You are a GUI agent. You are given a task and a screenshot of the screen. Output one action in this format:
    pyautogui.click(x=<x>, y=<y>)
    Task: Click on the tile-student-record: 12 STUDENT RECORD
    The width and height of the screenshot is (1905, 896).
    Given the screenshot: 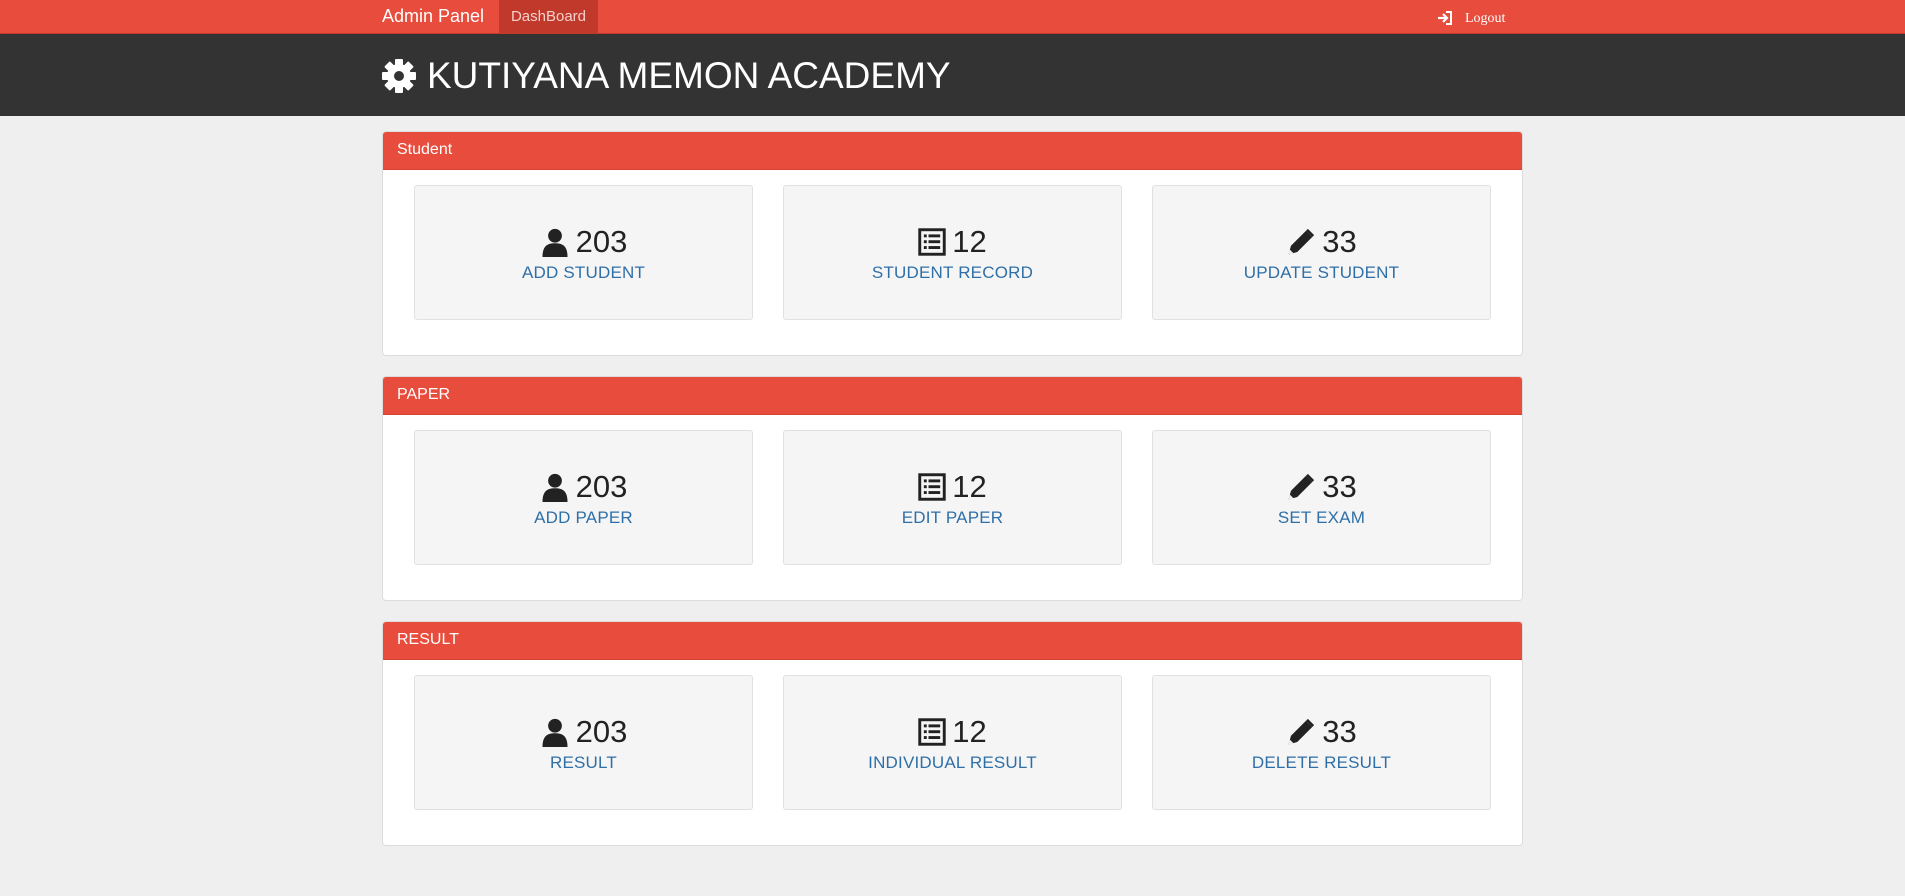 What is the action you would take?
    pyautogui.click(x=952, y=252)
    